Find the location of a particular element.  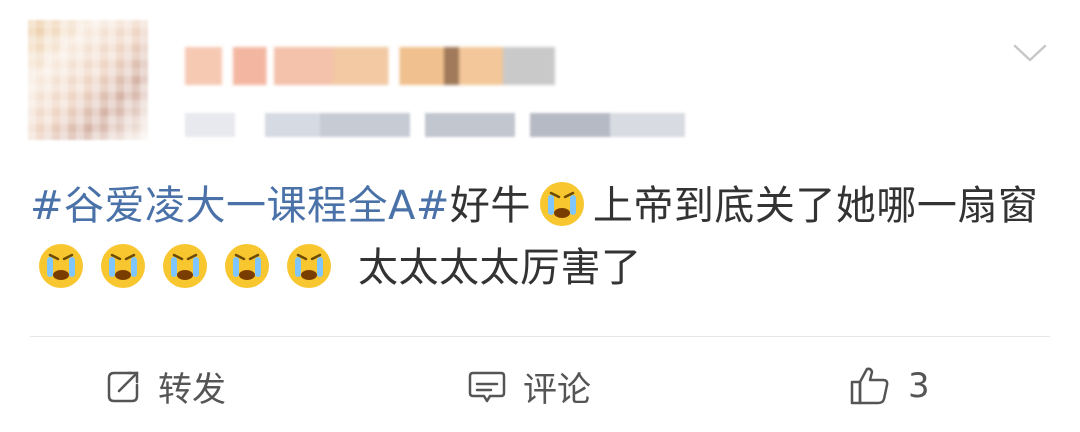

post-text-3: 太太太太厉害了 is located at coordinates (500, 268).